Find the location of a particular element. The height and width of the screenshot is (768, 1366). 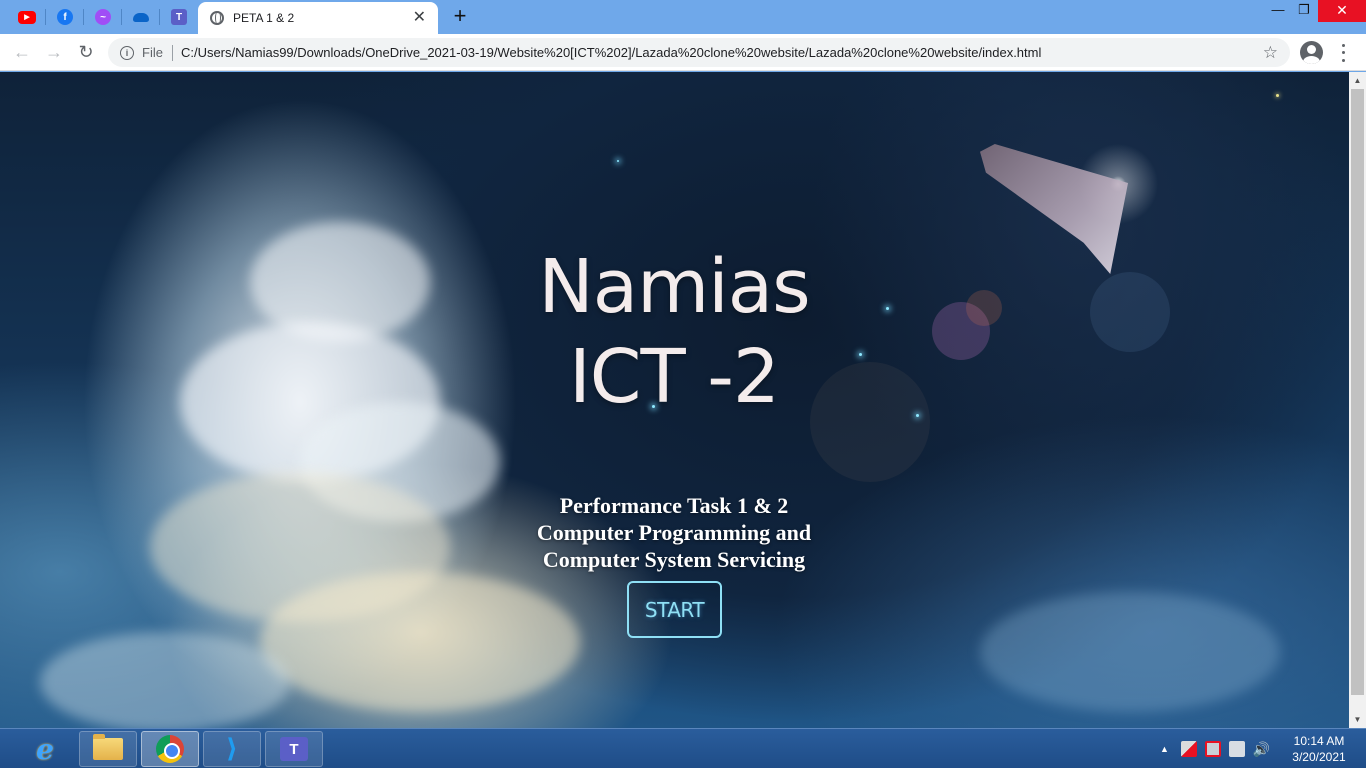

taskbar-vscode: ⟩ is located at coordinates (232, 749).